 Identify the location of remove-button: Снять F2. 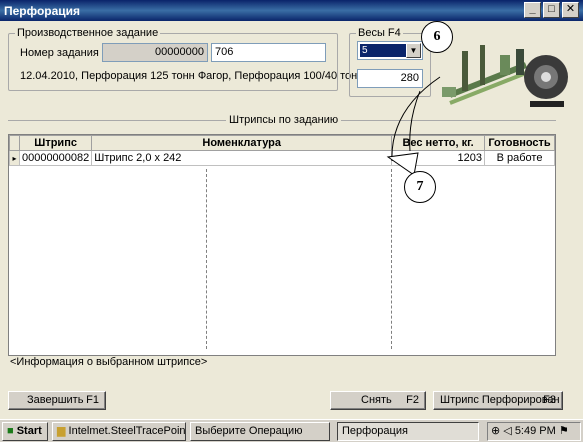
(378, 400).